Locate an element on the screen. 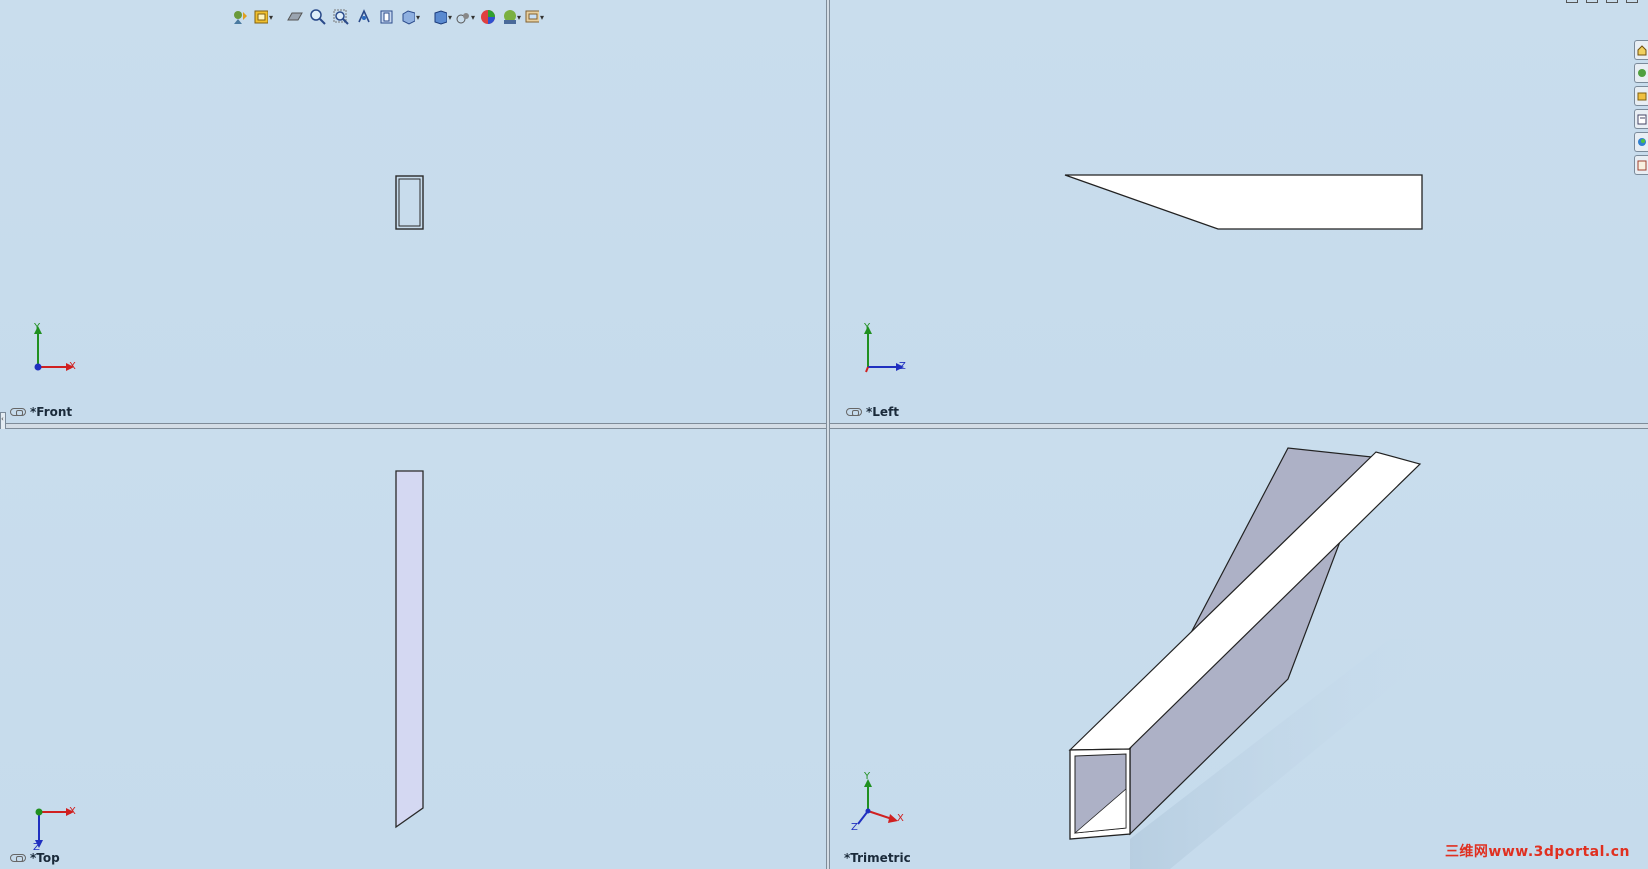  triad-trimetric is located at coordinates (877, 802).